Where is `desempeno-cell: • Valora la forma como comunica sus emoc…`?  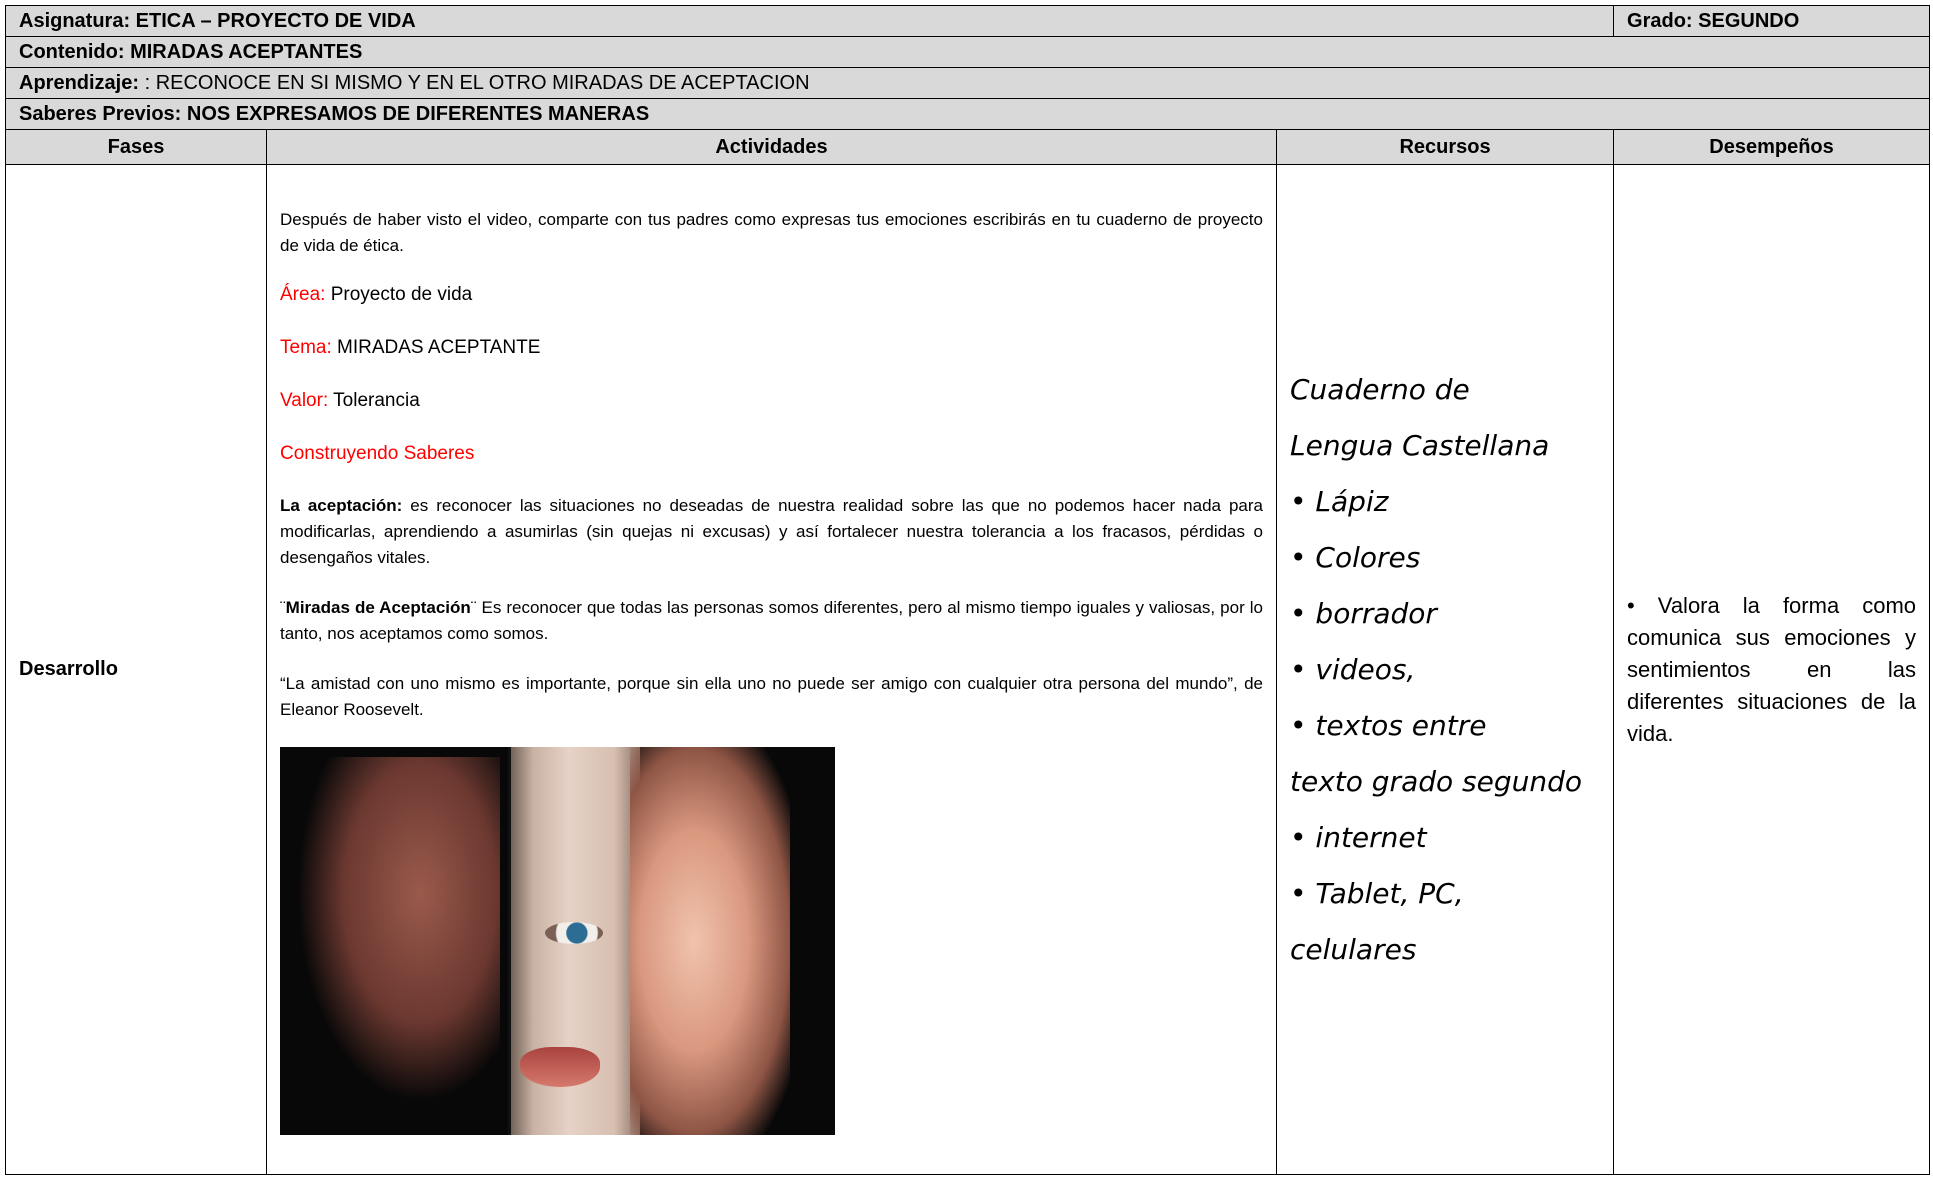 desempeno-cell: • Valora la forma como comunica sus emoc… is located at coordinates (1772, 669).